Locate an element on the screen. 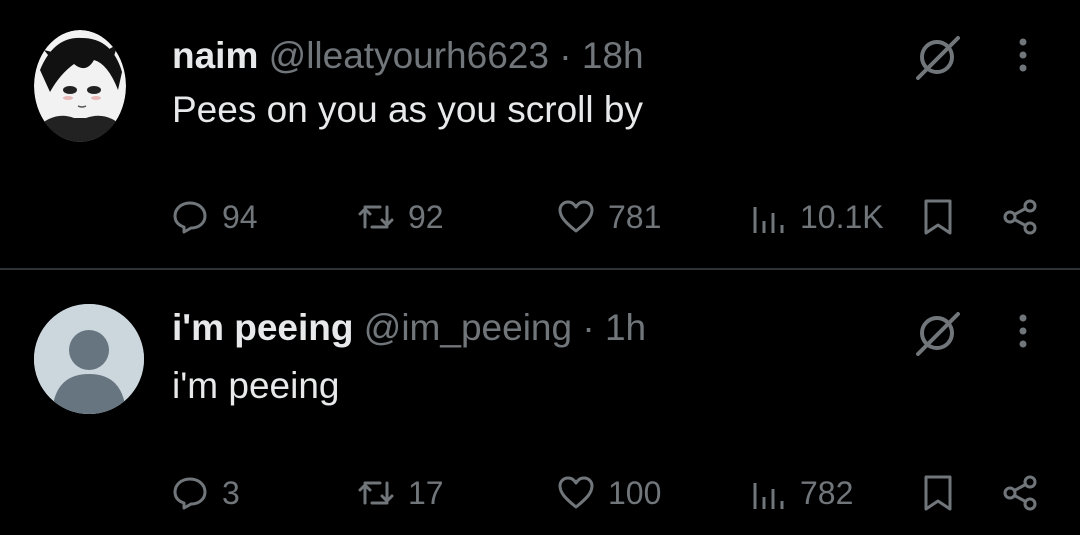  default-profile-avatar-image is located at coordinates (89, 359).